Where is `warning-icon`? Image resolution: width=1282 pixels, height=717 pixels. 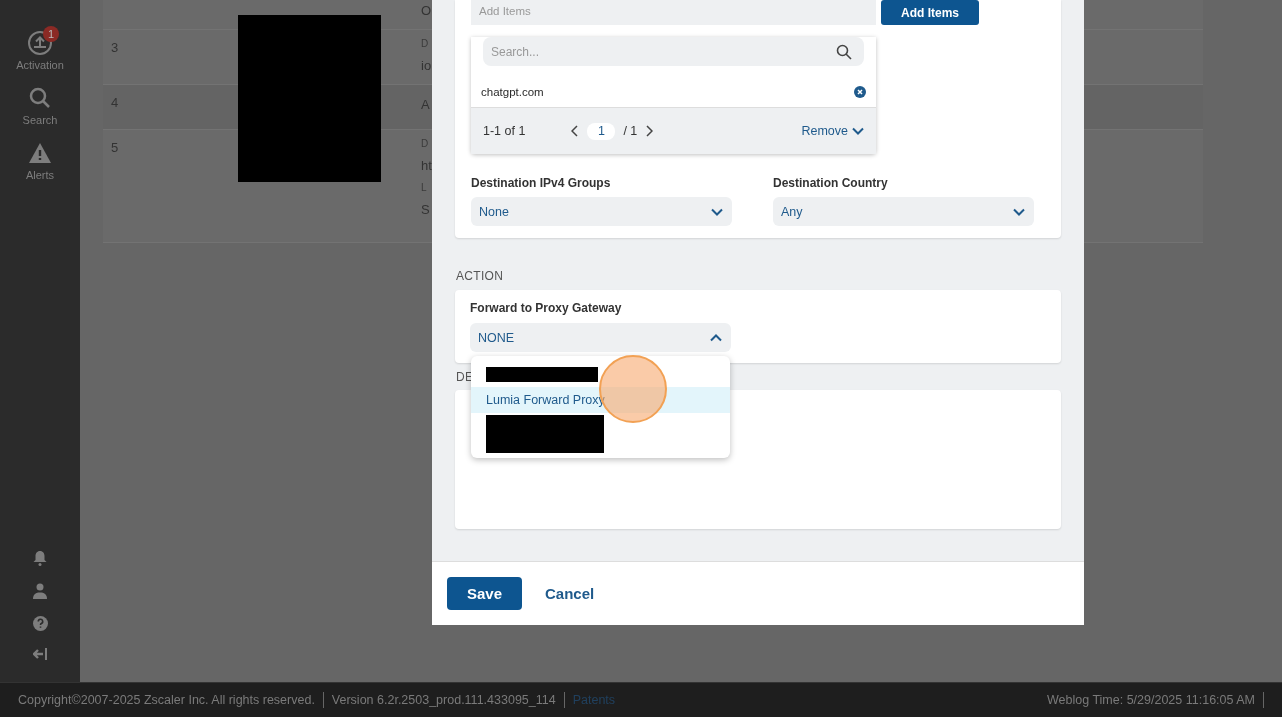
warning-icon is located at coordinates (40, 153).